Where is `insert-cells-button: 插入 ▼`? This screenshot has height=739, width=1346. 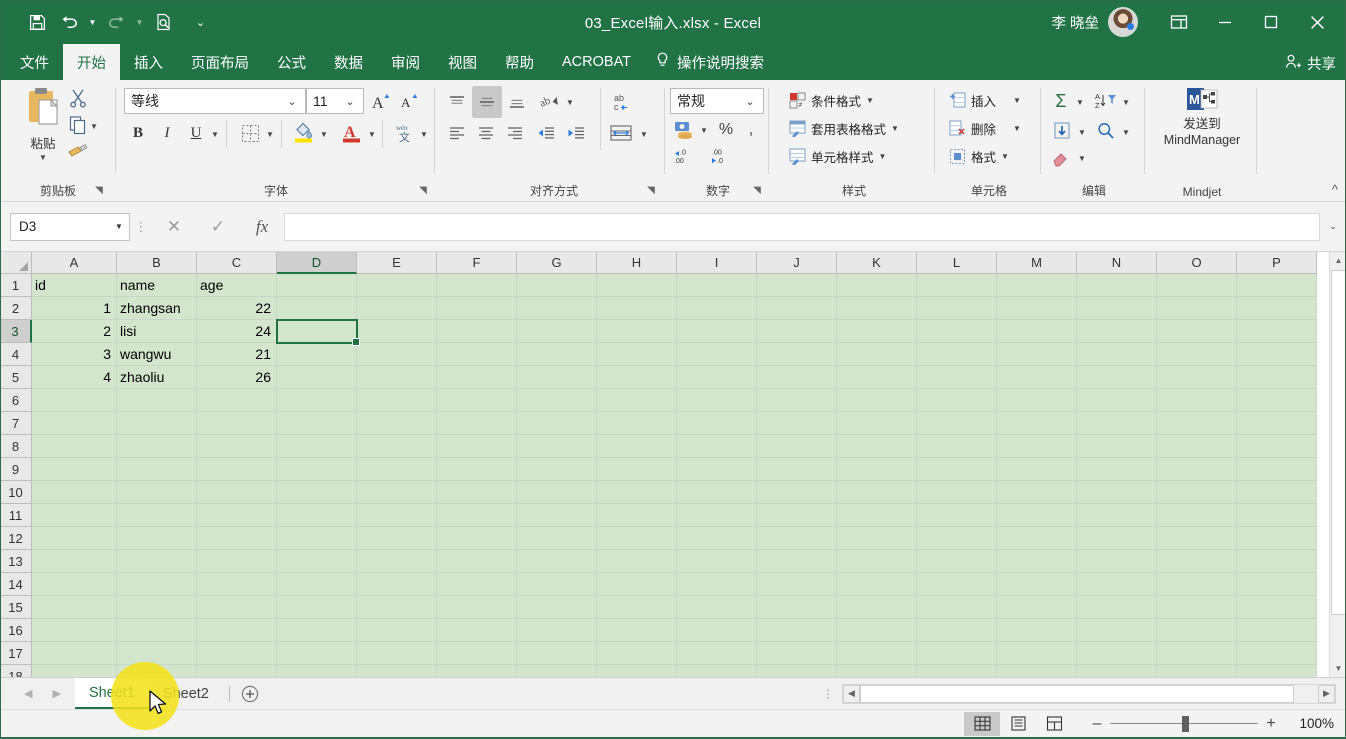
insert-cells-button: 插入 ▼ is located at coordinates (985, 100).